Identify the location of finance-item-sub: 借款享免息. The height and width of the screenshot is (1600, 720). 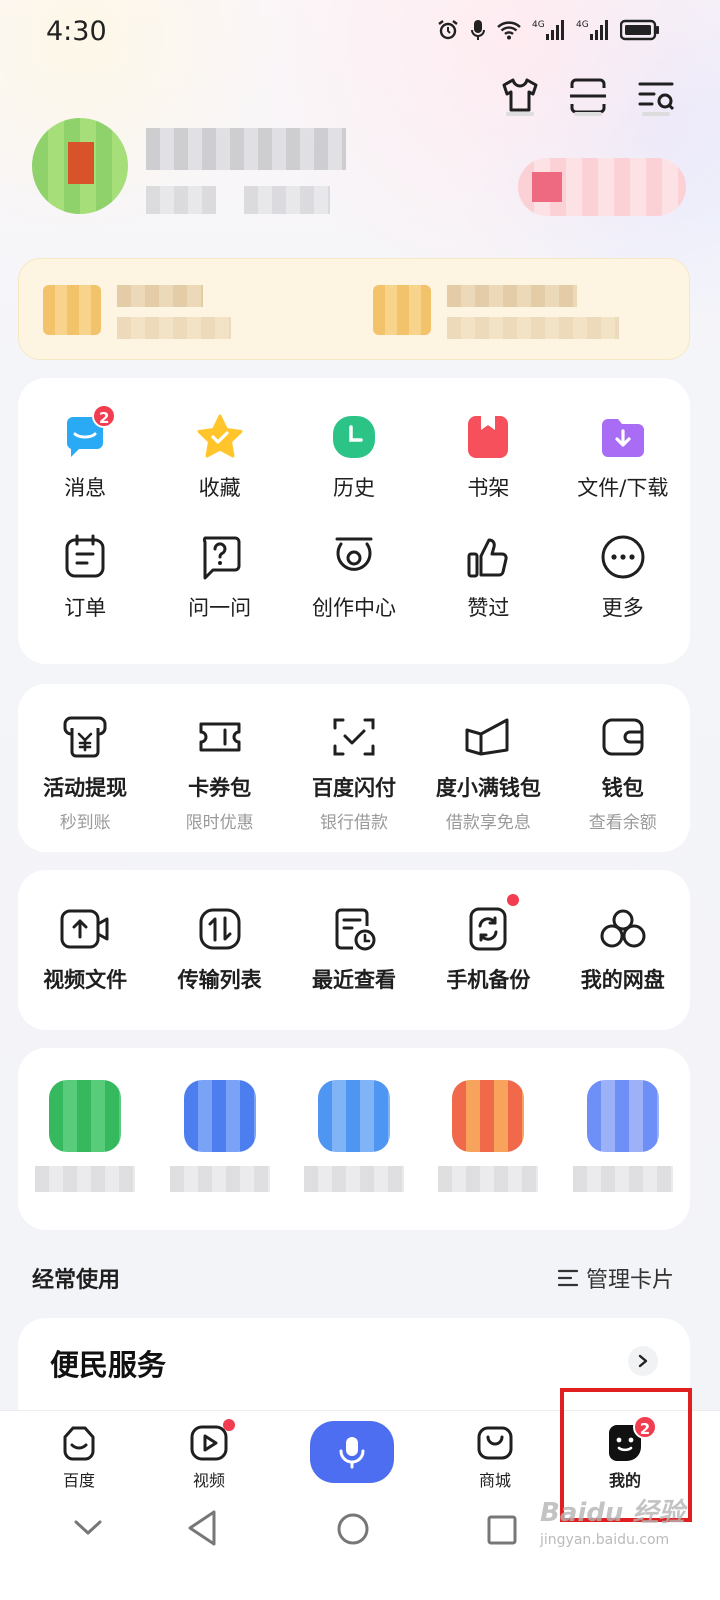
(488, 823).